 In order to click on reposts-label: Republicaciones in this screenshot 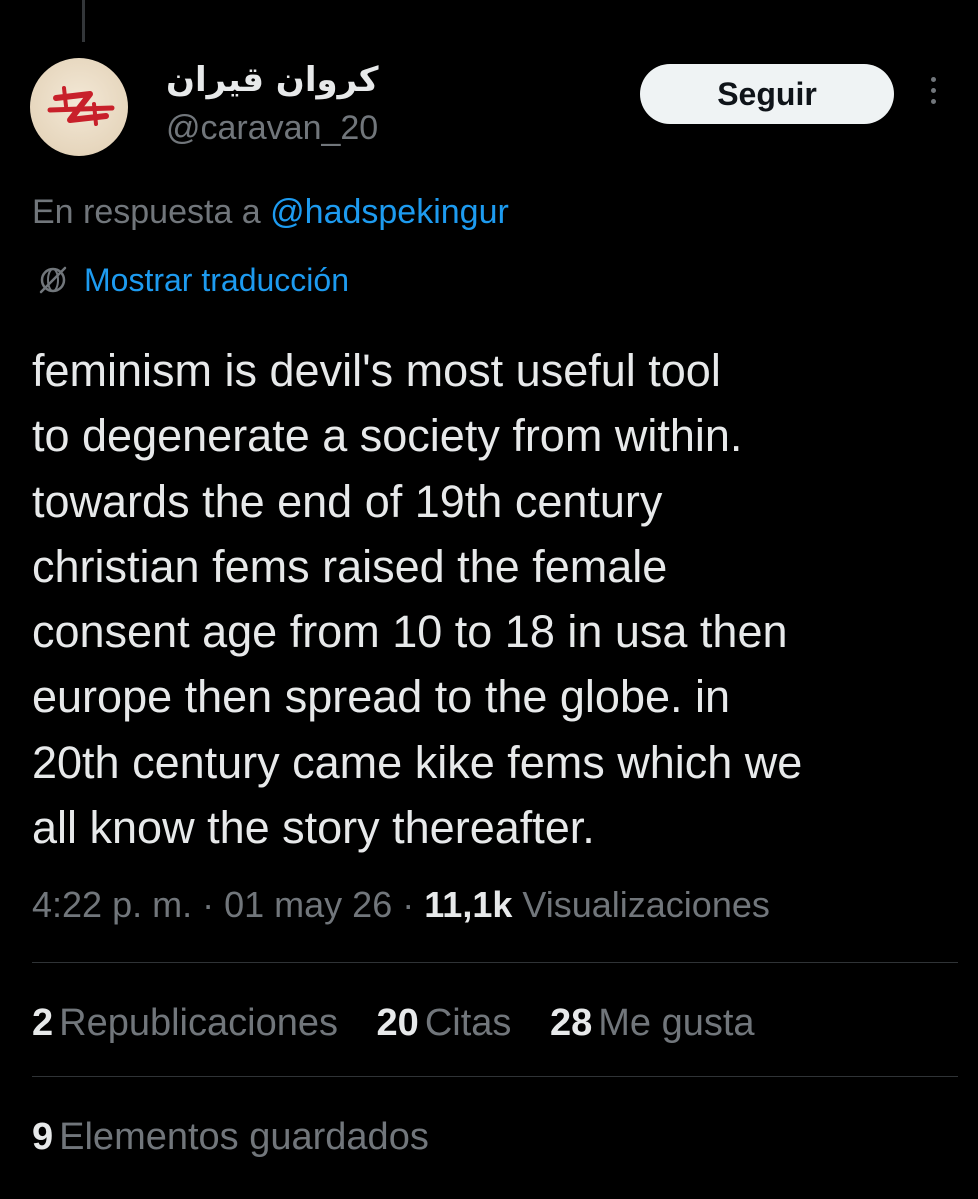, I will do `click(198, 1023)`.